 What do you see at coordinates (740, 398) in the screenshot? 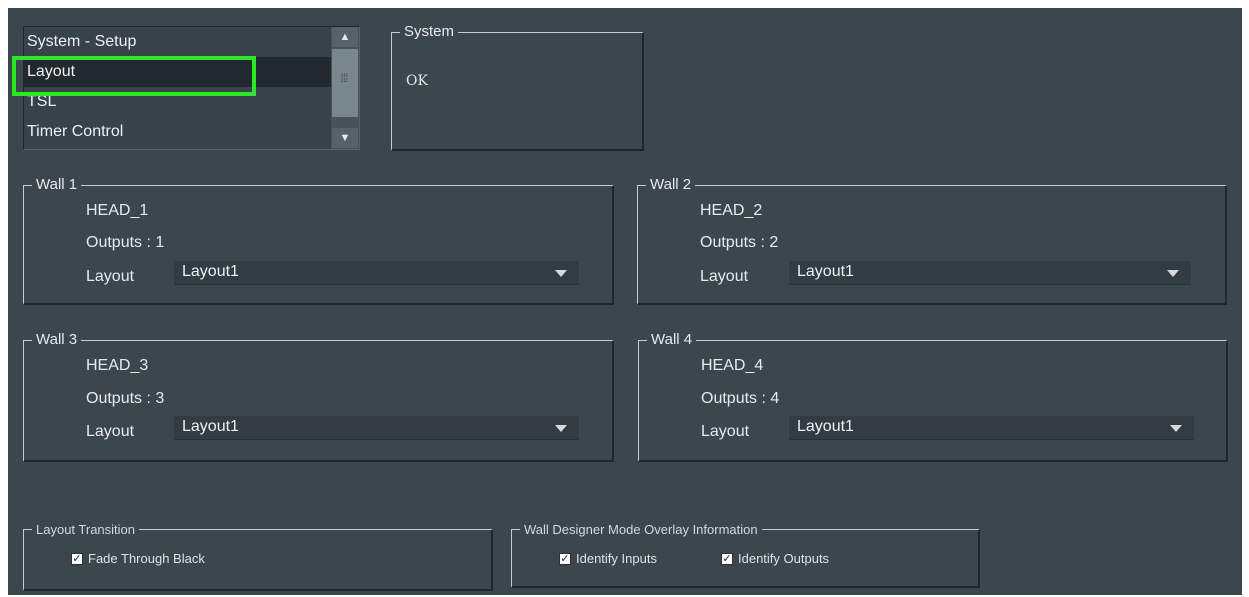
I see `wall-4-outputs: Outputs : 4` at bounding box center [740, 398].